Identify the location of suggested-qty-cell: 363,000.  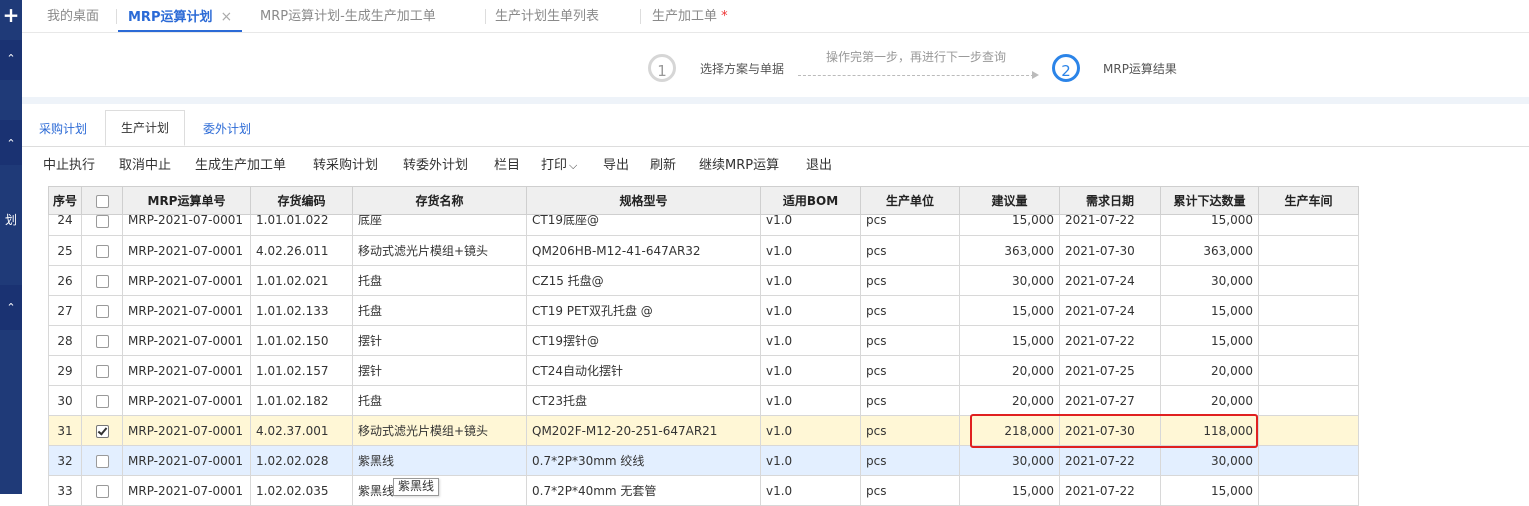
(1009, 250).